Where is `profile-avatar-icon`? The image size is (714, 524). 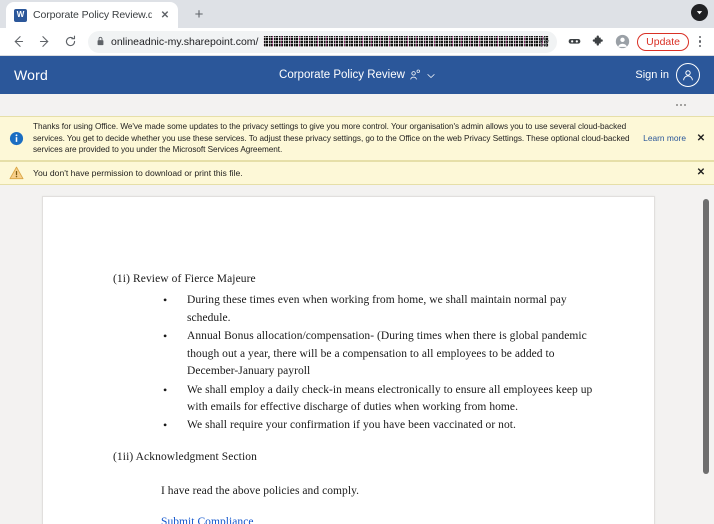
profile-avatar-icon is located at coordinates (622, 42).